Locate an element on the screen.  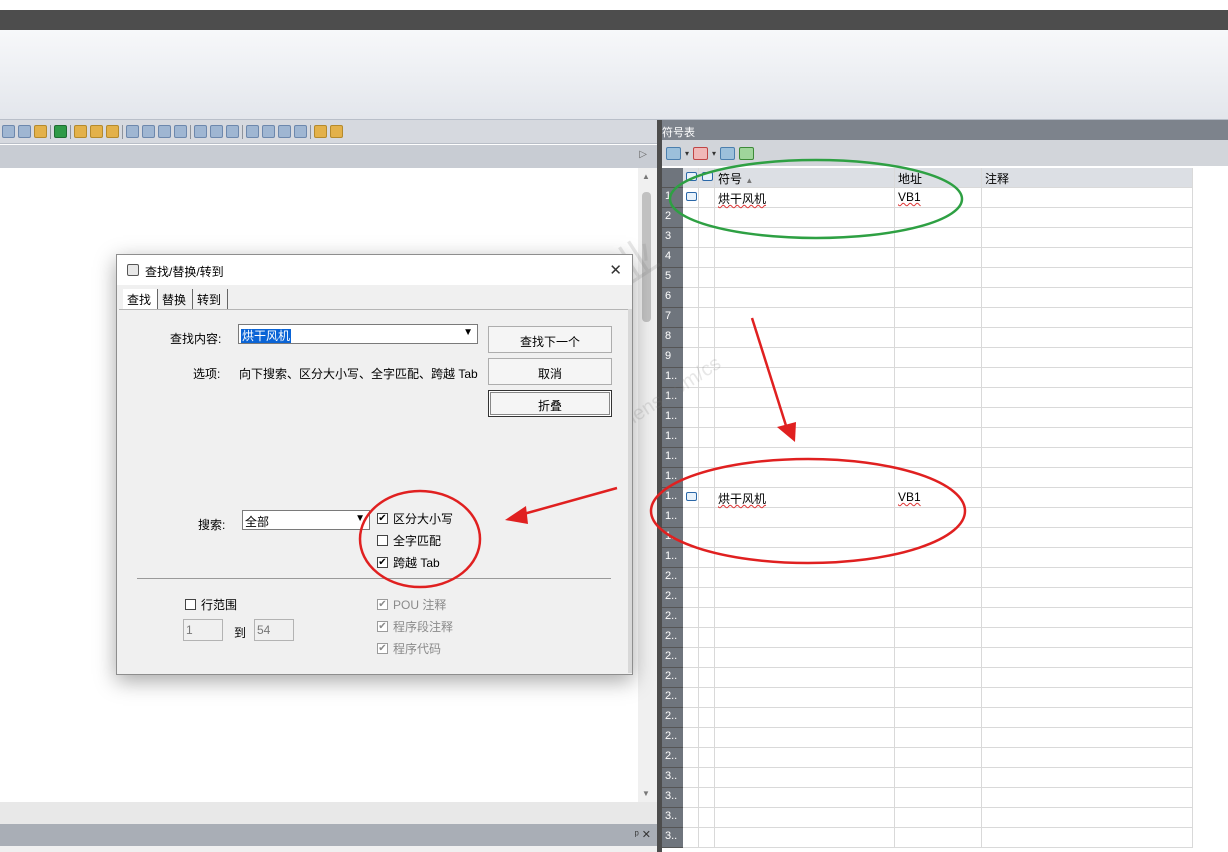
expand-arrow-icon: ▷ is located at coordinates (643, 154).